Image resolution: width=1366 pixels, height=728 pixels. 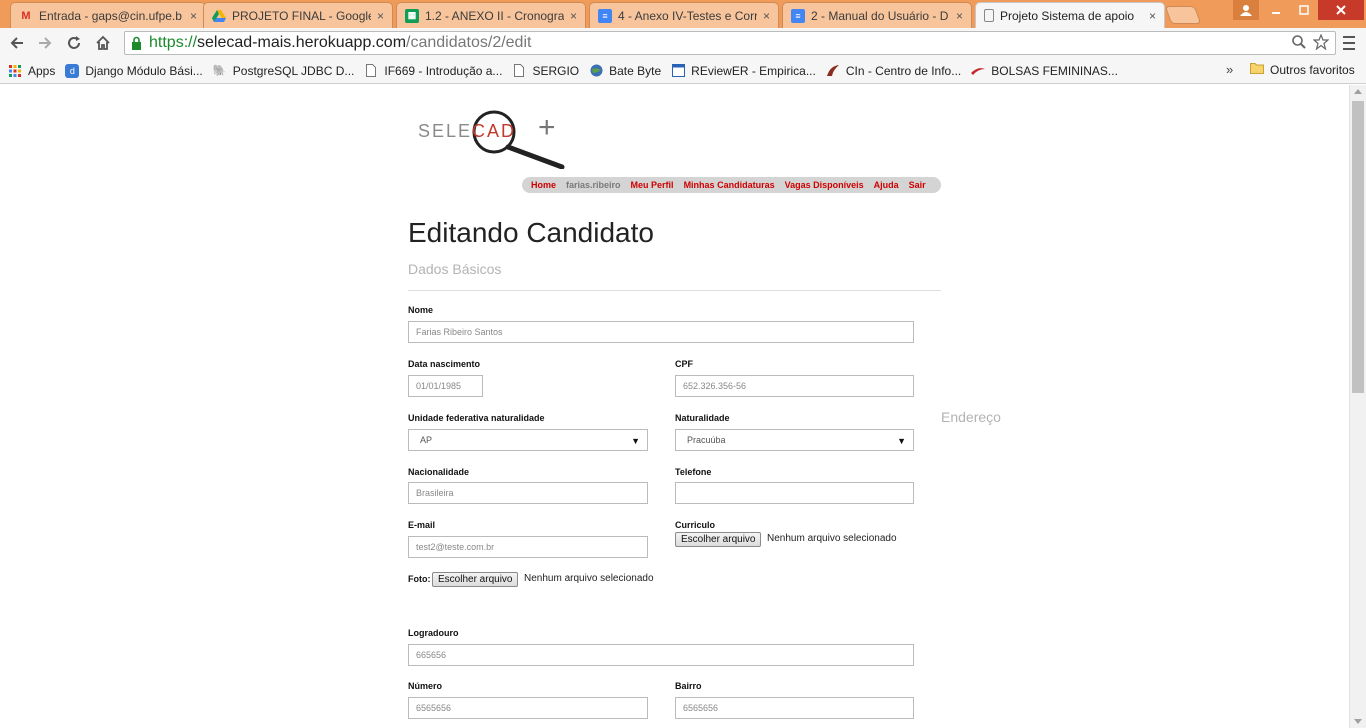 What do you see at coordinates (880, 15) in the screenshot?
I see `tab-title: 2 - Manual do Usuário - D` at bounding box center [880, 15].